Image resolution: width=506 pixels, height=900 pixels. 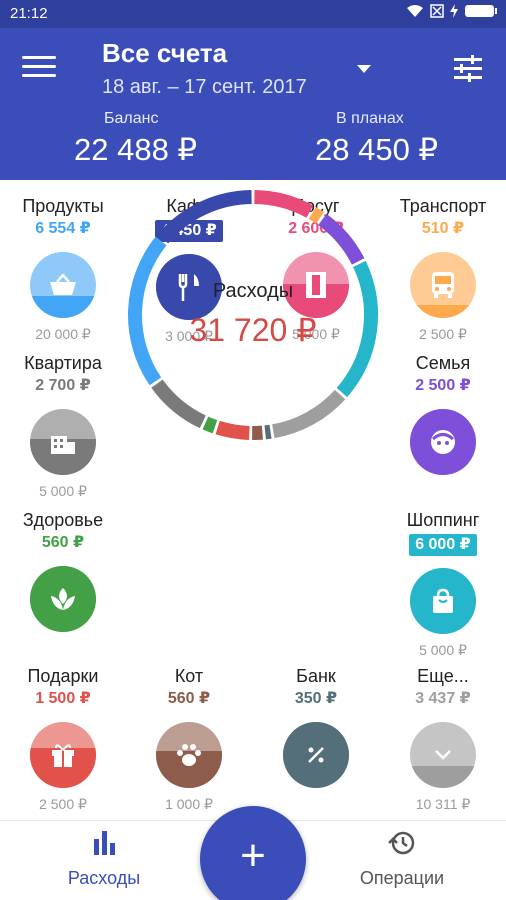 I want to click on ring-center: Расходы 31 720 ₽, so click(x=253, y=314).